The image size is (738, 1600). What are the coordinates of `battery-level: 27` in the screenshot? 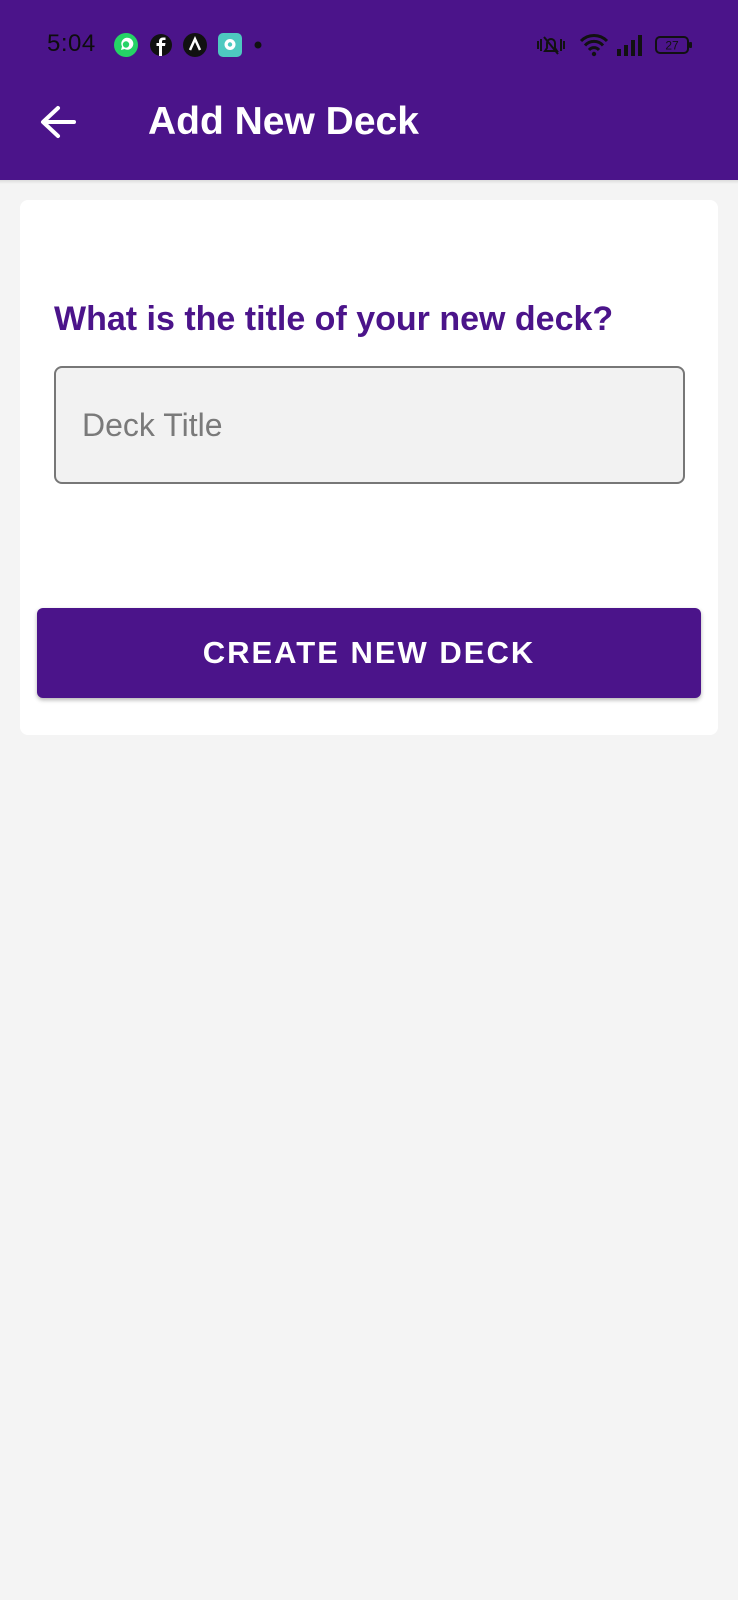 It's located at (672, 46).